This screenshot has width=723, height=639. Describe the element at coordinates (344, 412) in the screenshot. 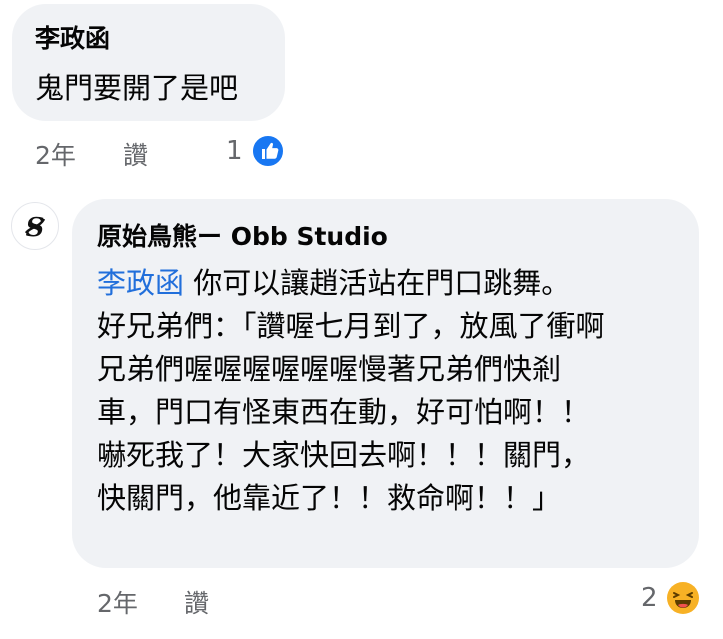

I see `comment-line-4: 車，門口有怪東西在動，好可怕啊！！` at that location.